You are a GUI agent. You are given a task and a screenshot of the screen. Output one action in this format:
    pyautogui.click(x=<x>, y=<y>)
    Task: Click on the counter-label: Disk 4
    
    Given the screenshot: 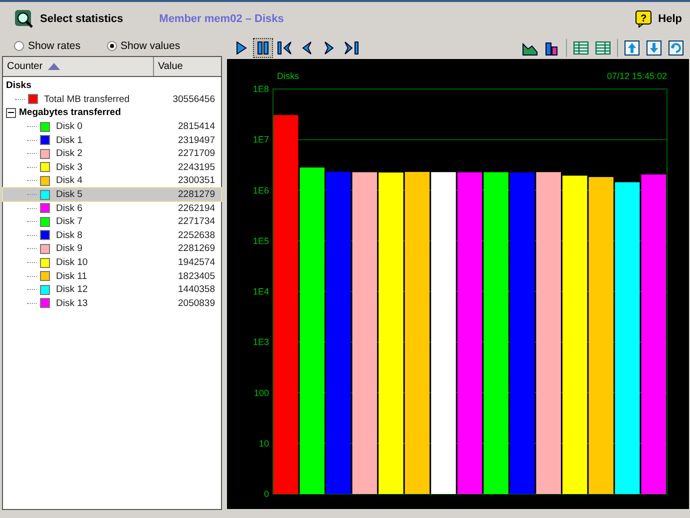 What is the action you would take?
    pyautogui.click(x=70, y=180)
    